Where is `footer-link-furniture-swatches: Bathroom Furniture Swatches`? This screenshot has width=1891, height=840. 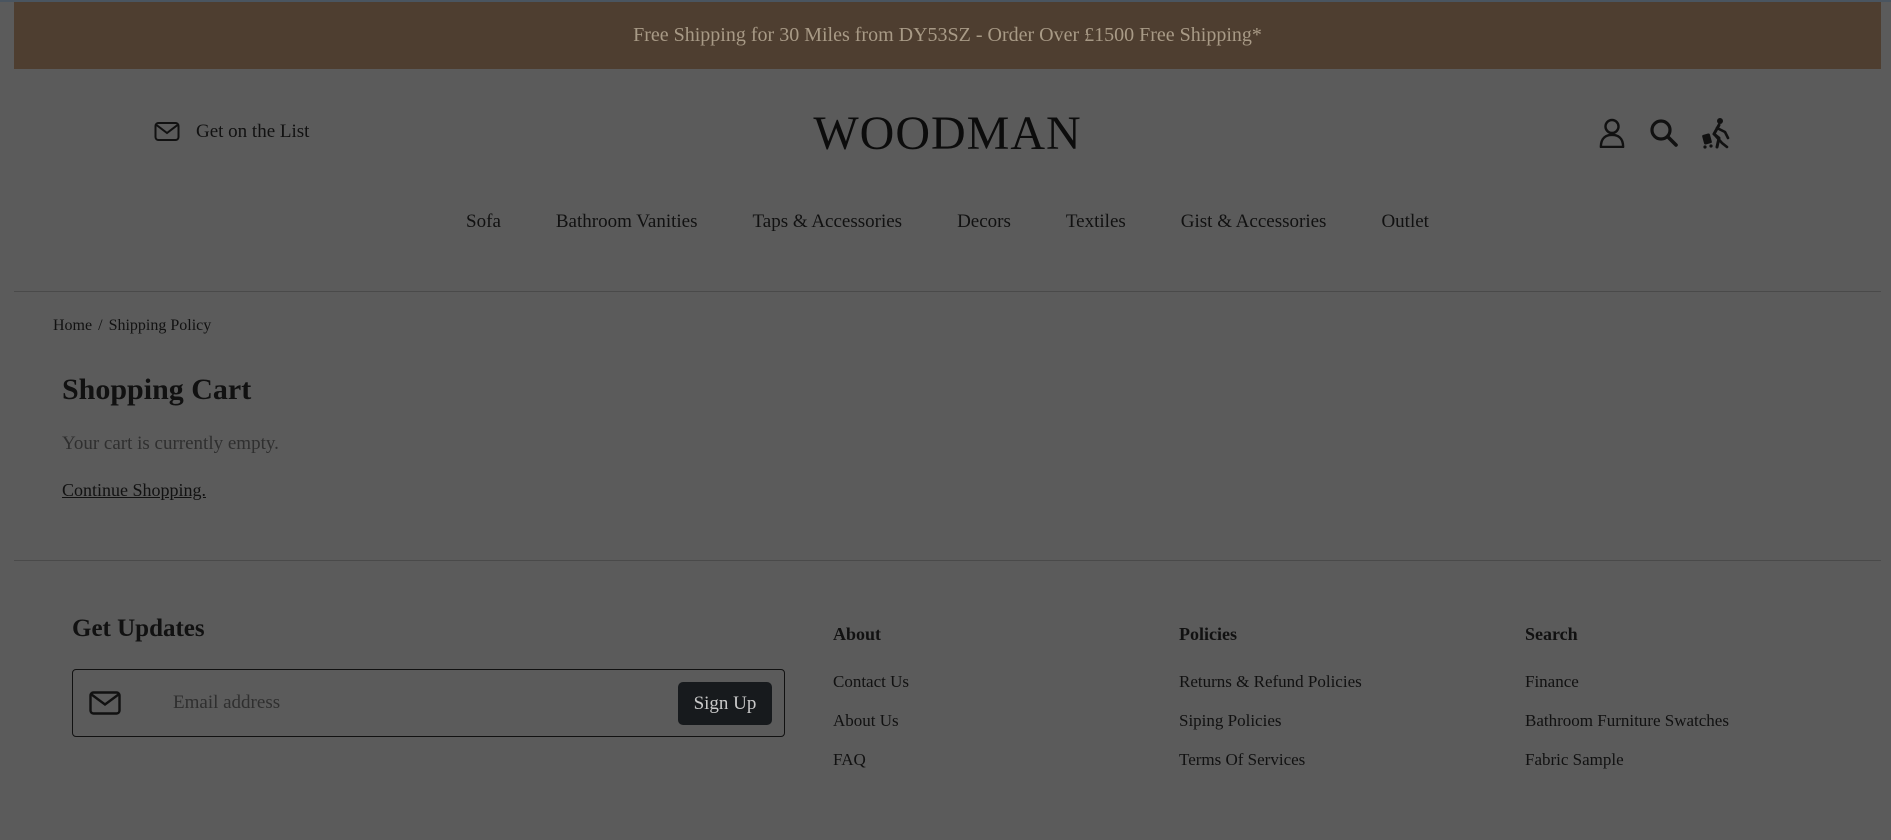 footer-link-furniture-swatches: Bathroom Furniture Swatches is located at coordinates (1627, 721).